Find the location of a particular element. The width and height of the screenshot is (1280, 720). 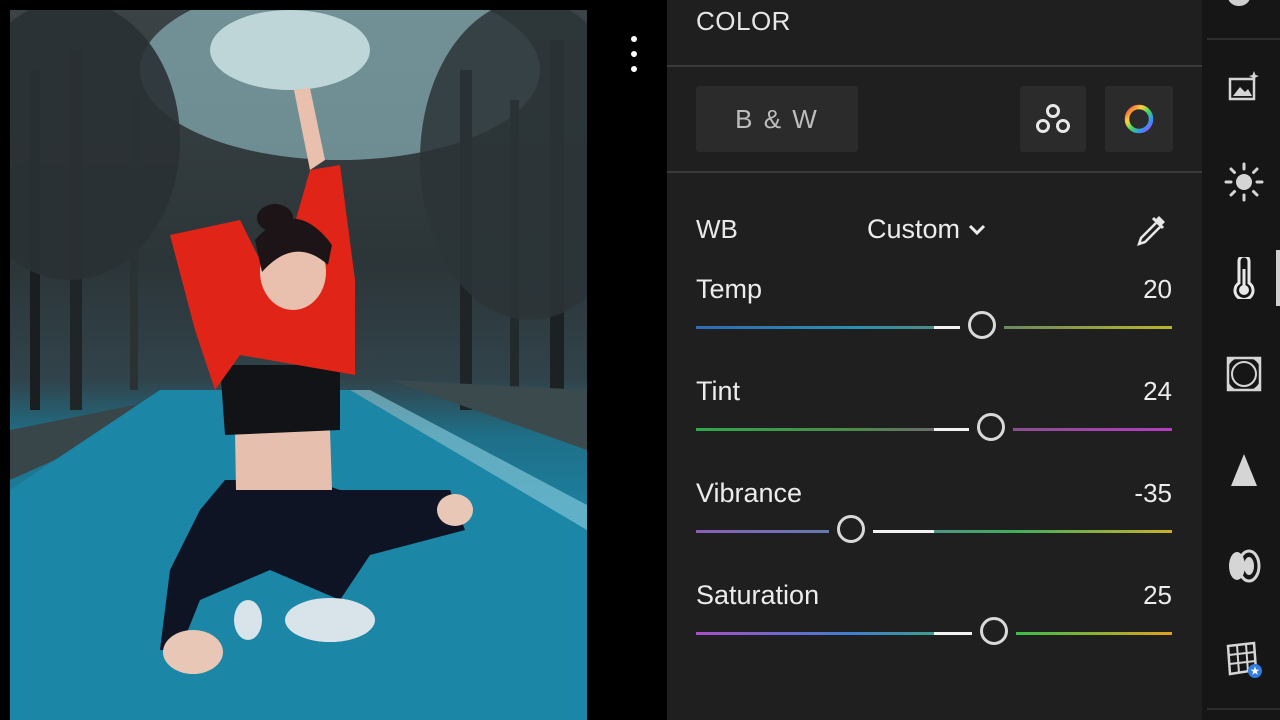

saturation-slider-row: Saturation 25 is located at coordinates (934, 620).